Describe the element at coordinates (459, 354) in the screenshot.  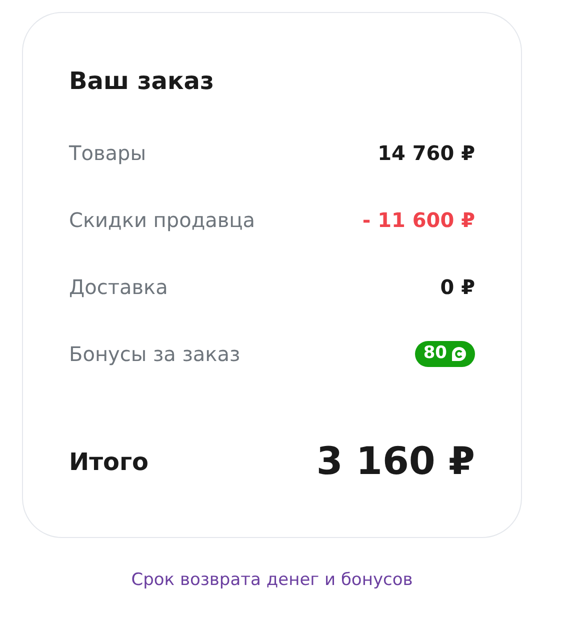
I see `bonus-coin-icon` at that location.